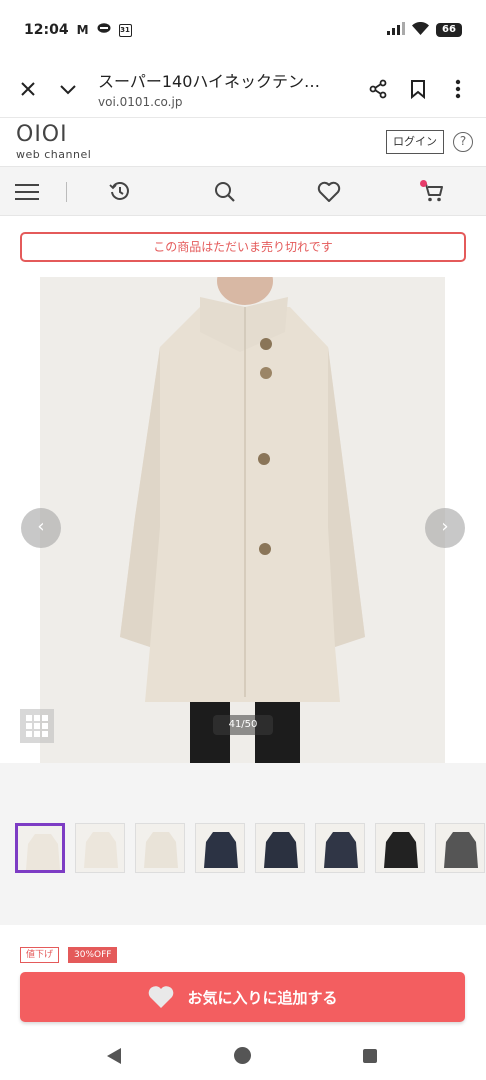 This screenshot has height=1080, width=486. Describe the element at coordinates (161, 997) in the screenshot. I see `heart-icon` at that location.